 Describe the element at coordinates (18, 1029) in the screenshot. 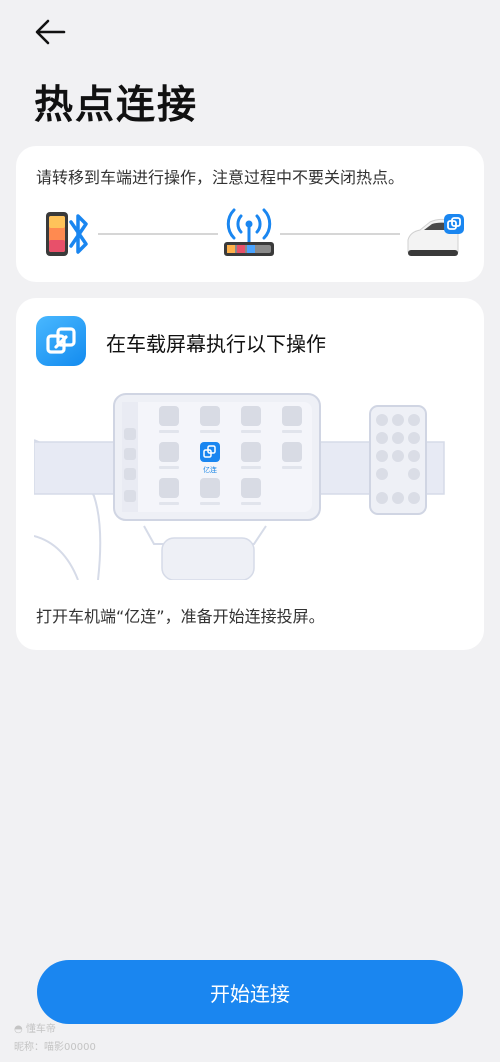

I see `watermark-logo-icon: ◓` at that location.